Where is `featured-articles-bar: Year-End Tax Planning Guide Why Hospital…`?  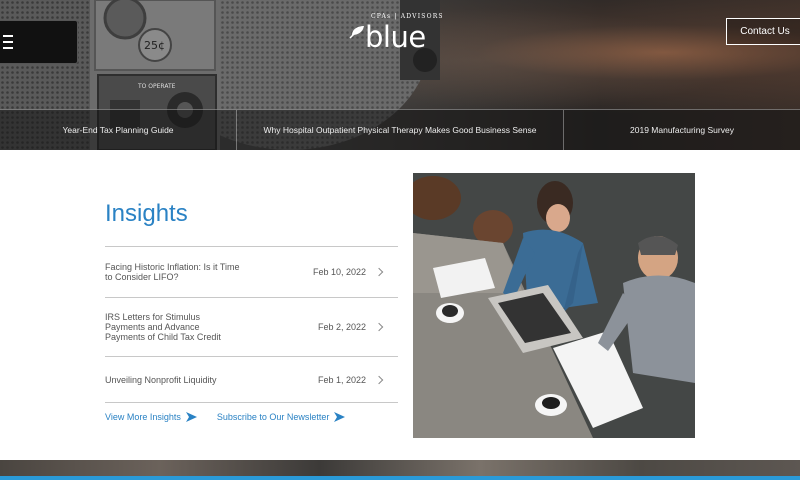
featured-articles-bar: Year-End Tax Planning Guide Why Hospital… is located at coordinates (400, 129).